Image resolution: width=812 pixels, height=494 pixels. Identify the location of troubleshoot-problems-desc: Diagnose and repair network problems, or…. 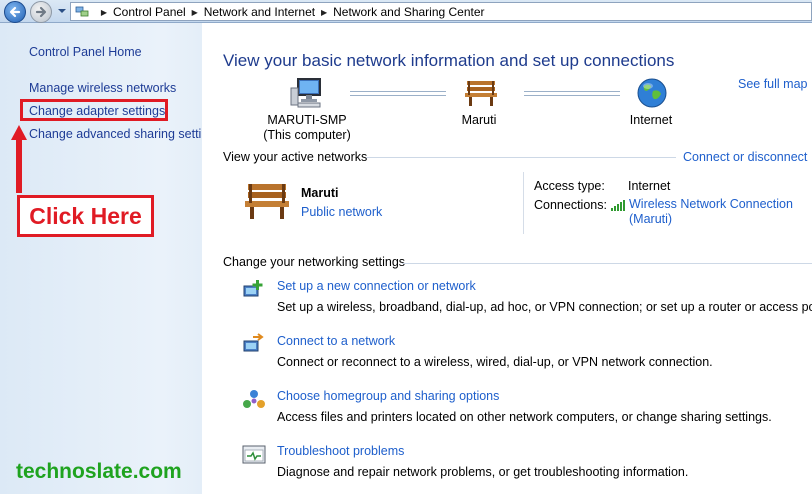
(483, 472).